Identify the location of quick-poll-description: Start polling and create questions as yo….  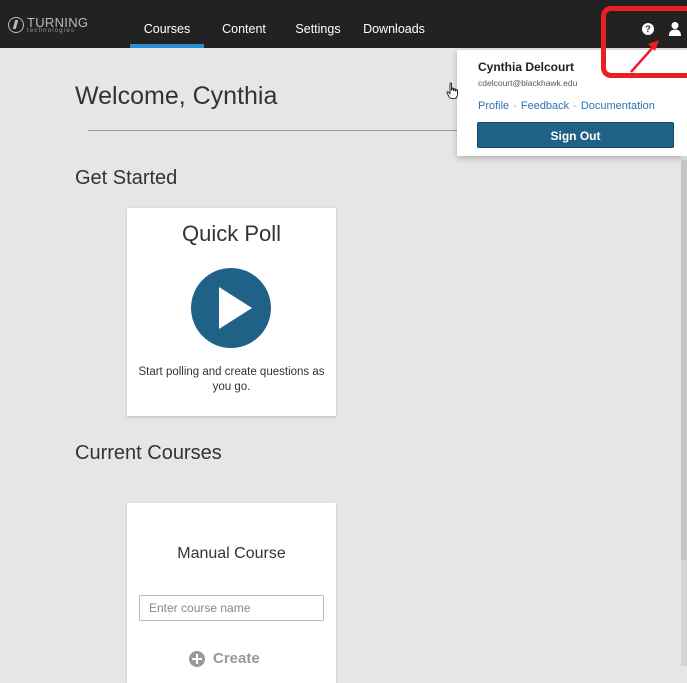
(231, 379).